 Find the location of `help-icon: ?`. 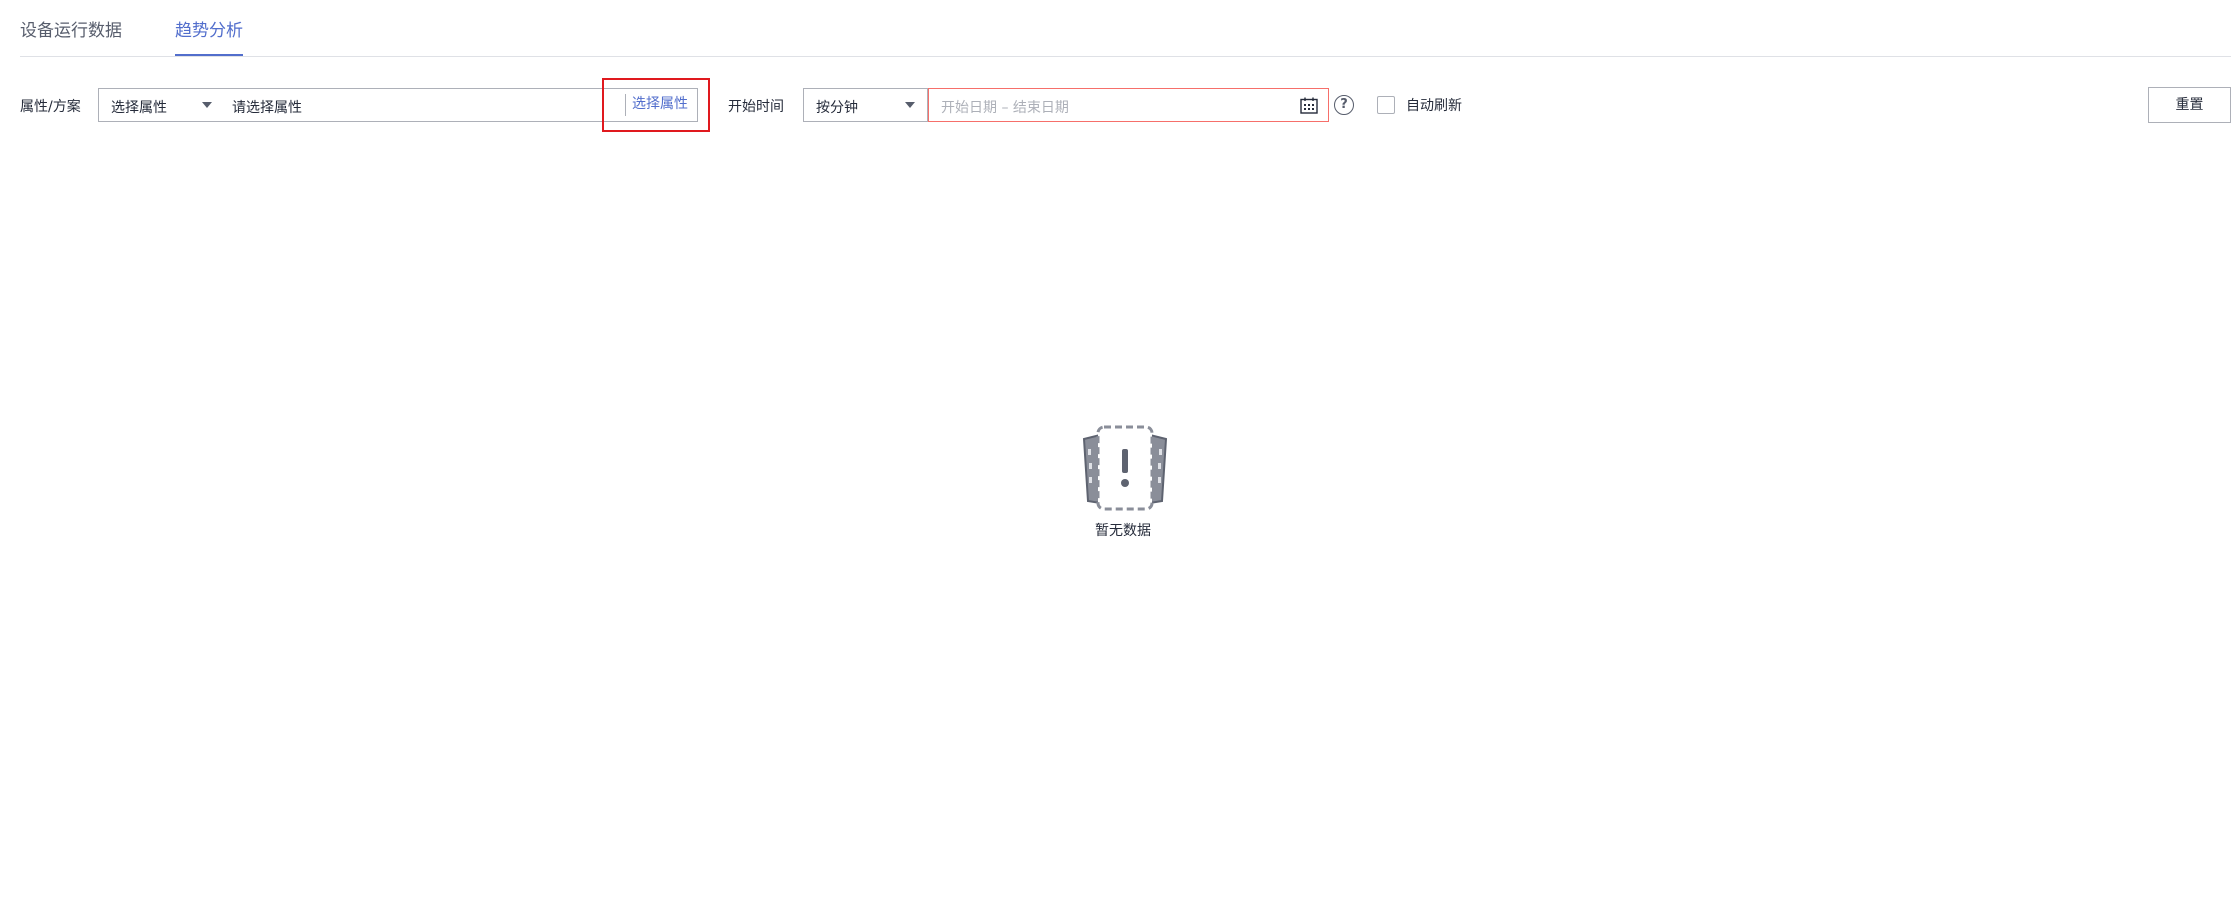

help-icon: ? is located at coordinates (1344, 105).